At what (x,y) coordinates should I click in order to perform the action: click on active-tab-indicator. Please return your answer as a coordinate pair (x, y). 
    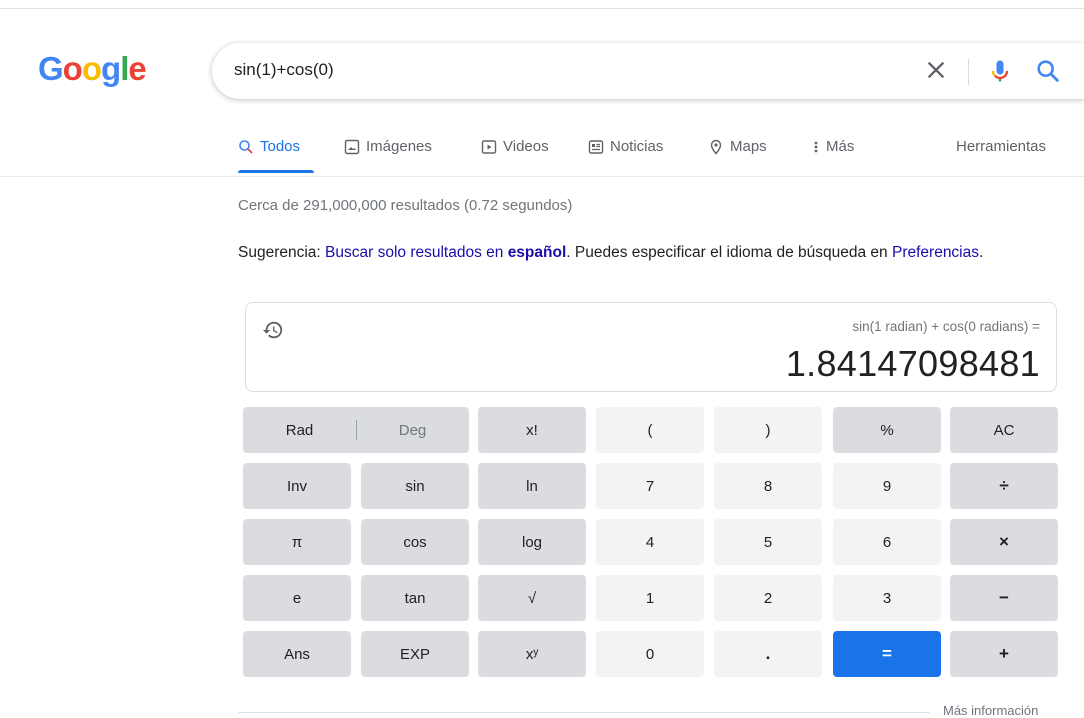
    Looking at the image, I should click on (276, 171).